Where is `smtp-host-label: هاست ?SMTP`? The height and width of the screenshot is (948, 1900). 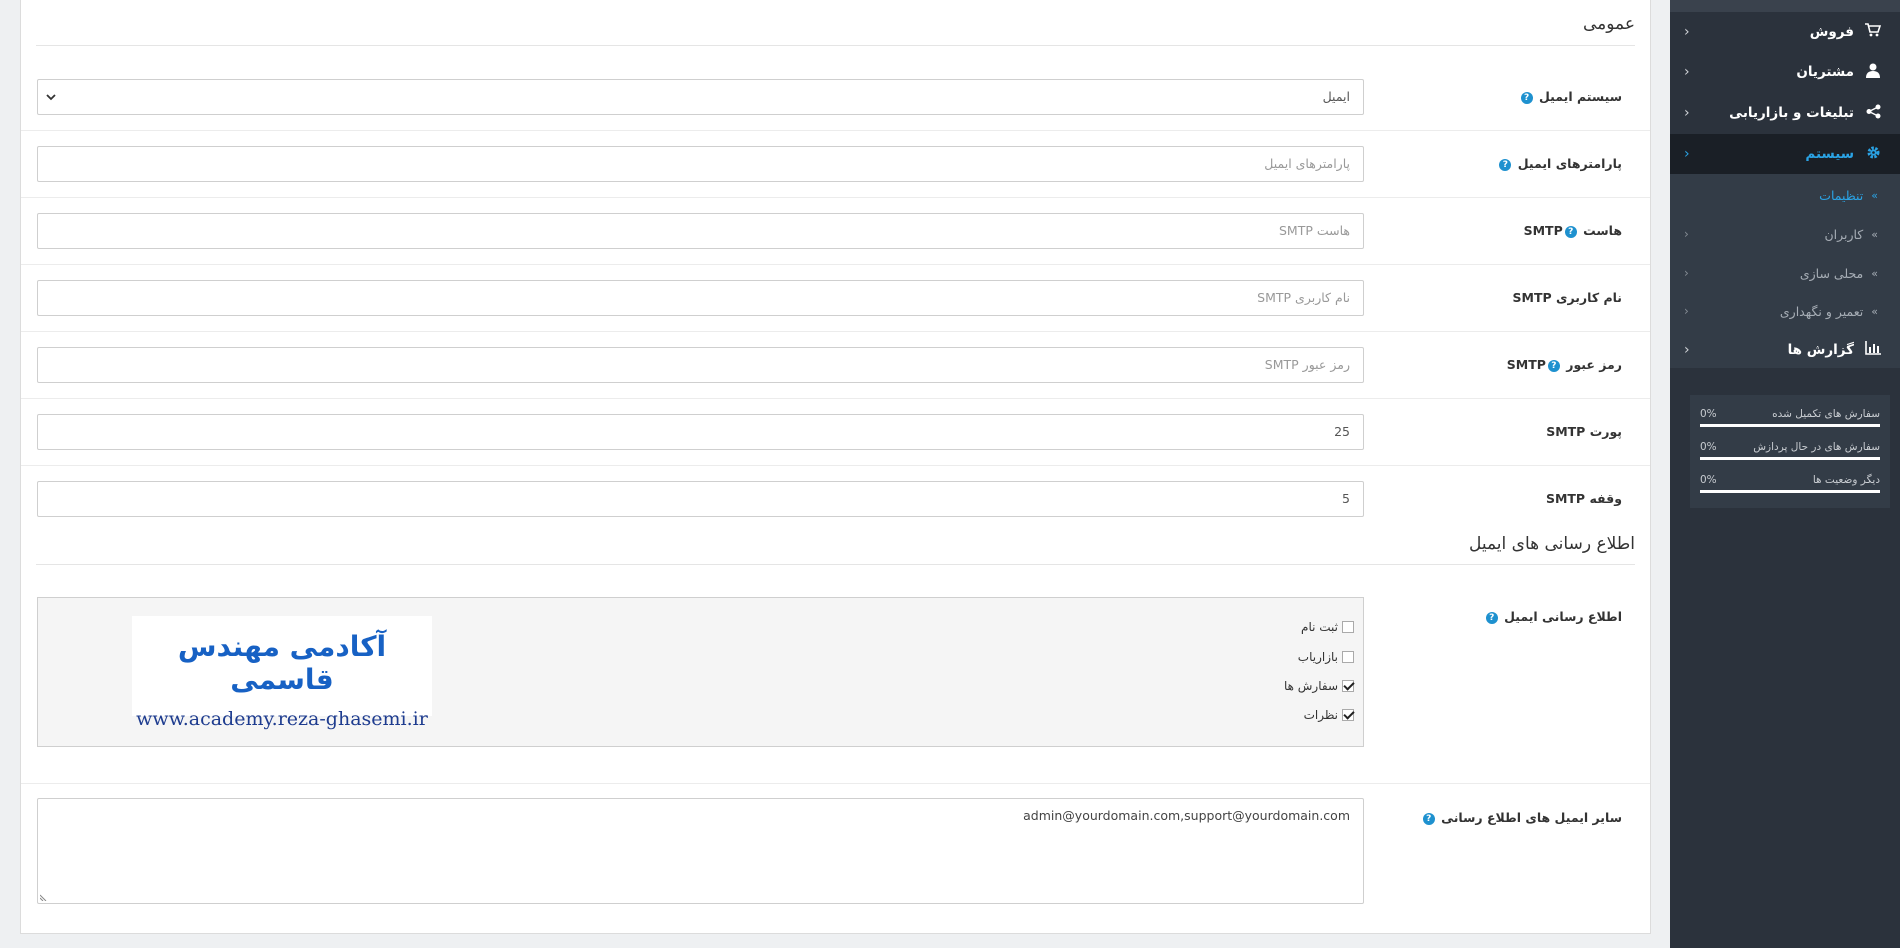
smtp-host-label: هاست ?SMTP is located at coordinates (1572, 230).